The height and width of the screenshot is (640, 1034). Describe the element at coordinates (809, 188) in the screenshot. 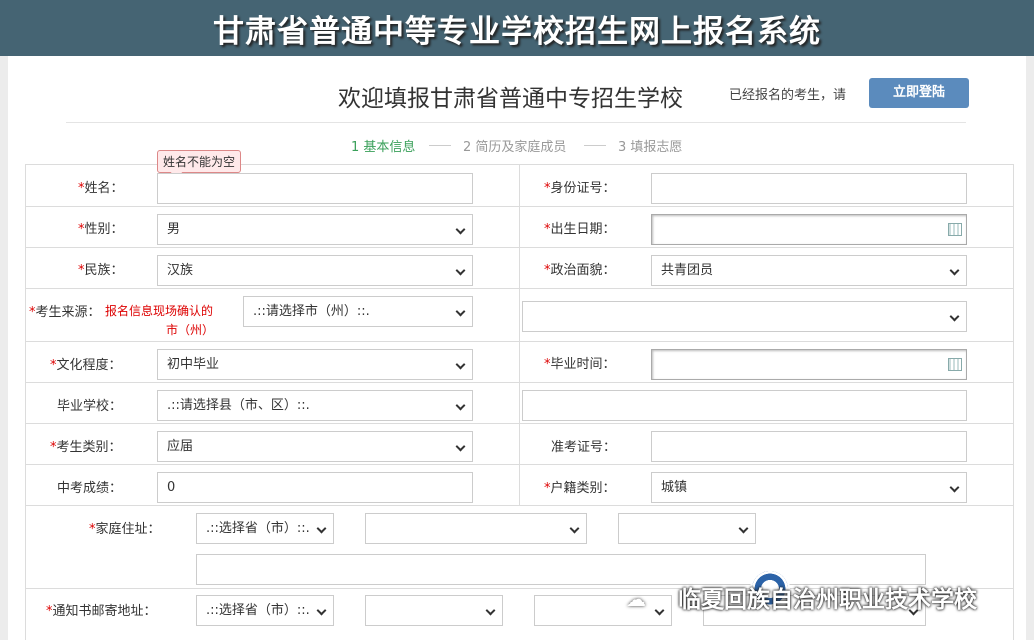

I see `id-number-input` at that location.